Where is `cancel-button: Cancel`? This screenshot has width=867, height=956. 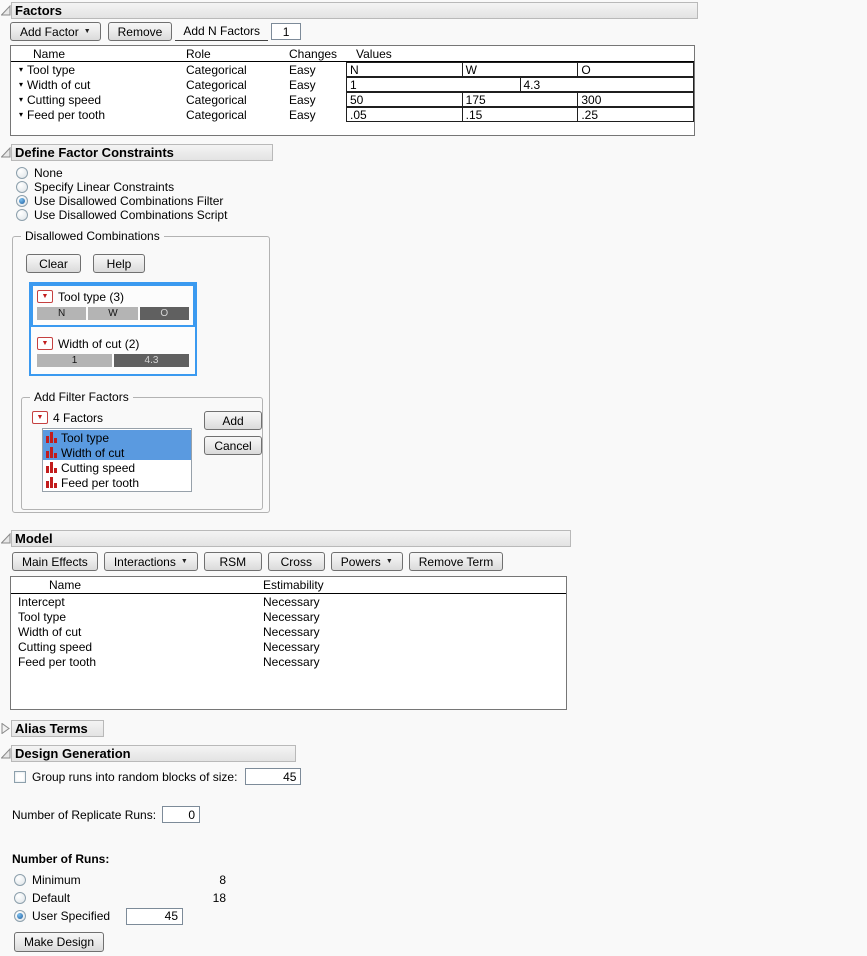
cancel-button: Cancel is located at coordinates (233, 445).